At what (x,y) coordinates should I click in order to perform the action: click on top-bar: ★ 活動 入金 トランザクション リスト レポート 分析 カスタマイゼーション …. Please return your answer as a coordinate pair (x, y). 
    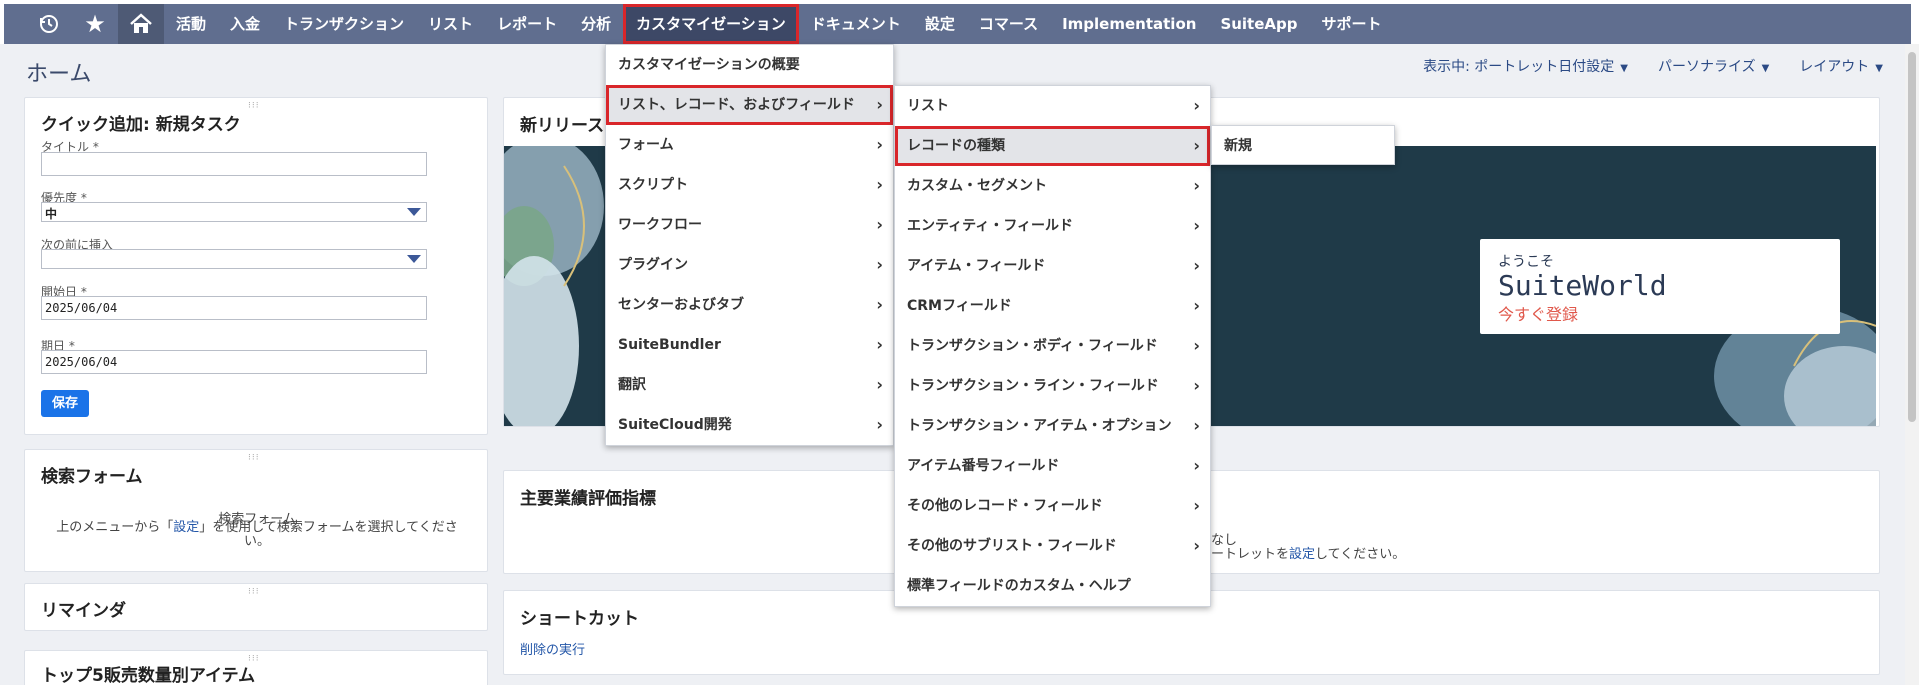
    Looking at the image, I should click on (959, 22).